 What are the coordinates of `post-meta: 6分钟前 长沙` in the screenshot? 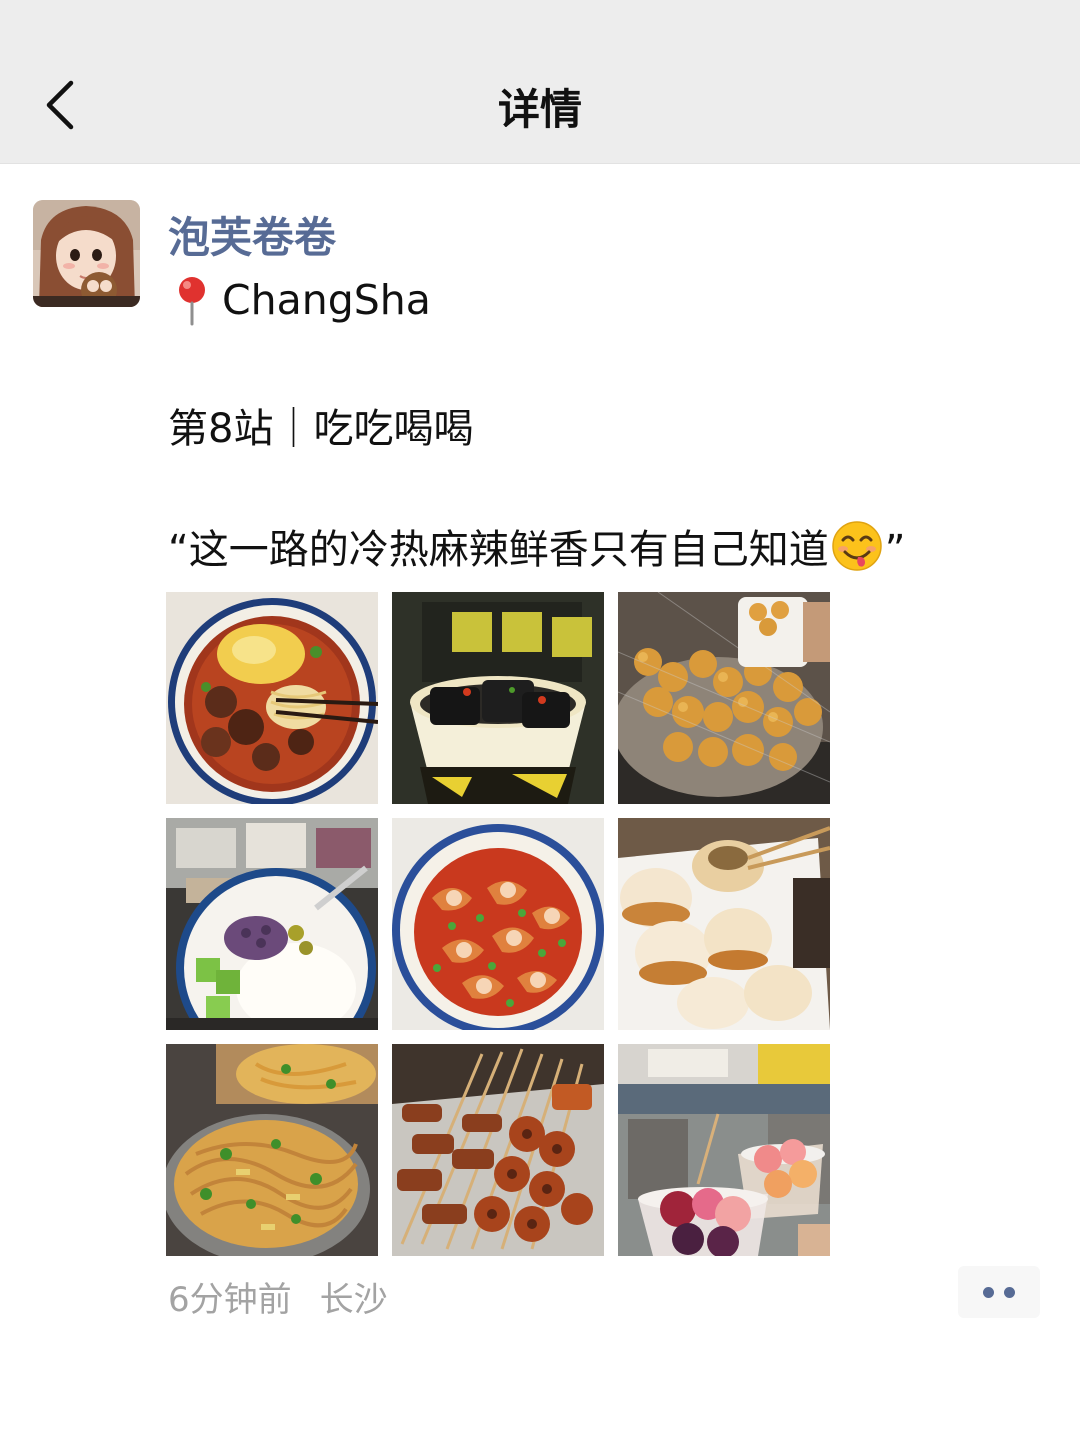 It's located at (278, 1296).